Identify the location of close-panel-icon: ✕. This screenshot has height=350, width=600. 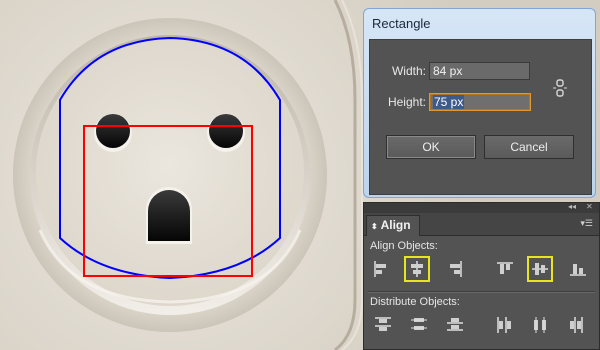
(589, 206).